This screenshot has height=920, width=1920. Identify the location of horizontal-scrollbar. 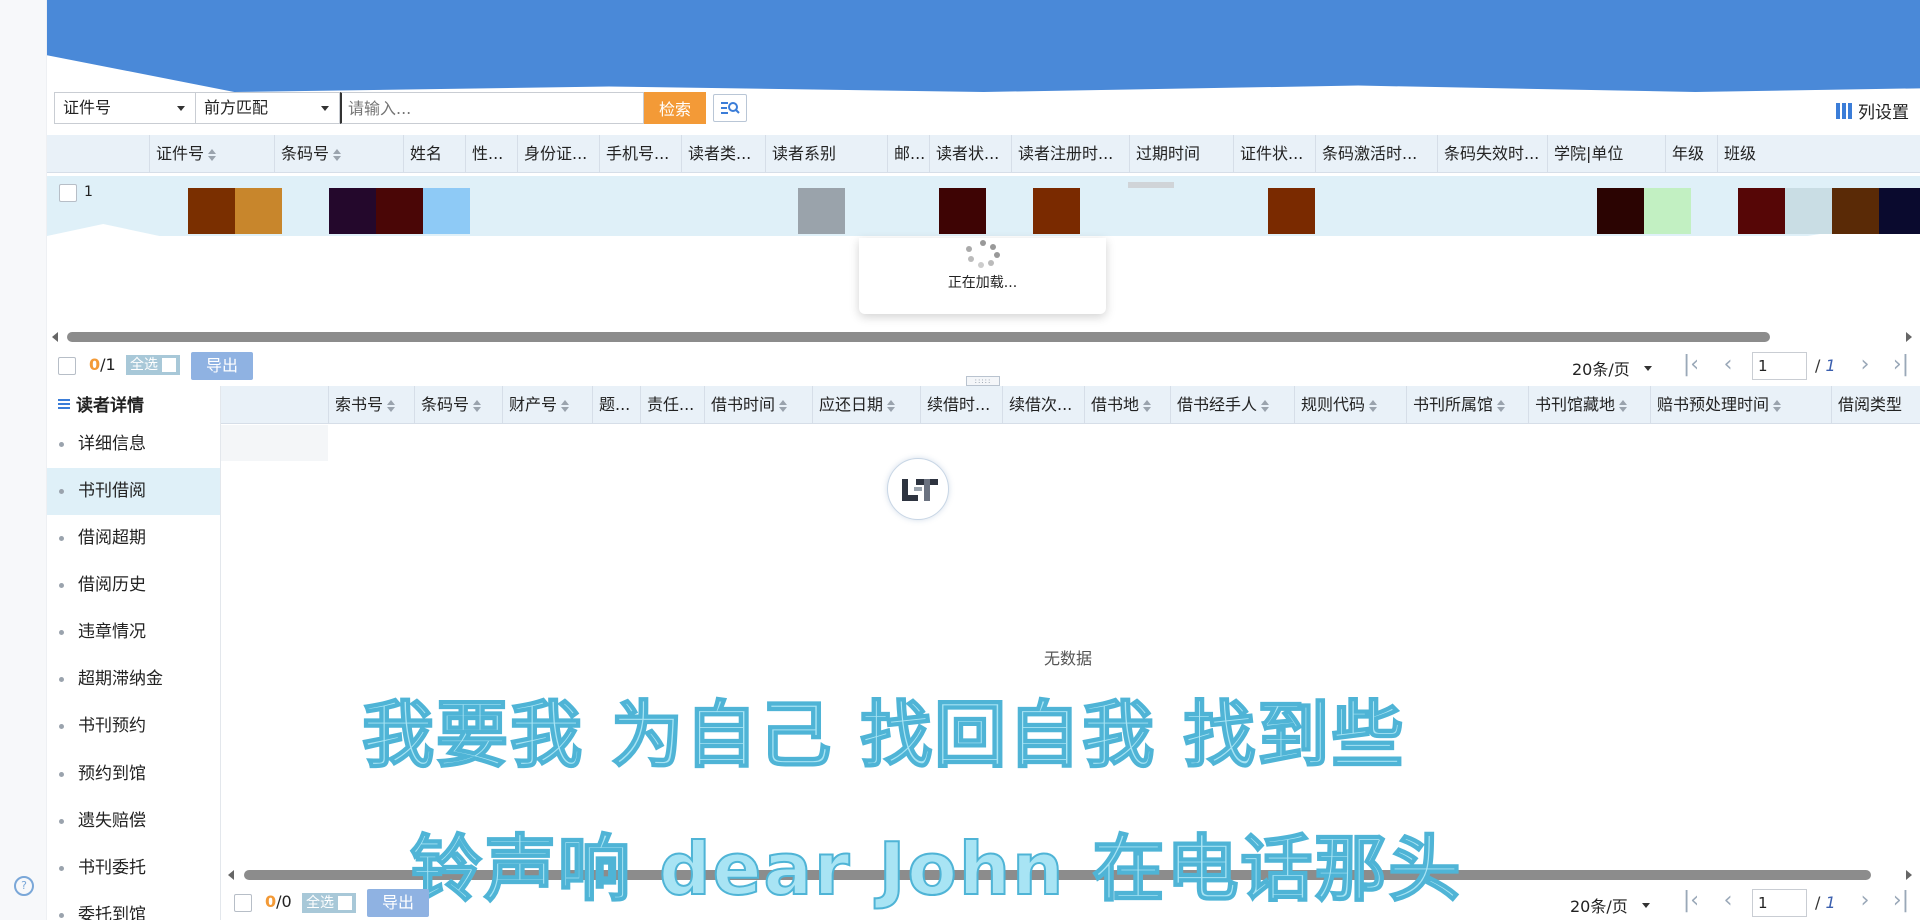
(918, 337).